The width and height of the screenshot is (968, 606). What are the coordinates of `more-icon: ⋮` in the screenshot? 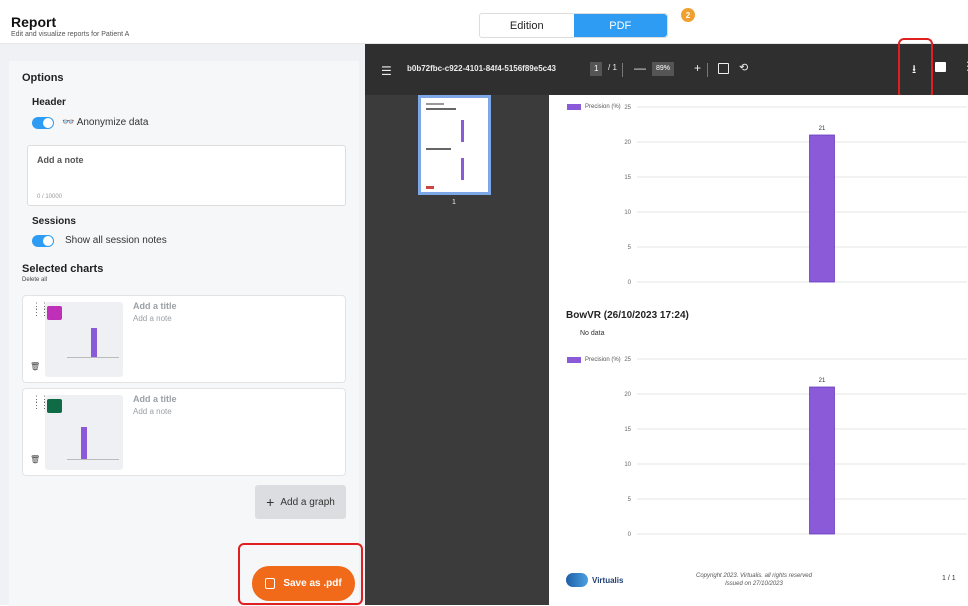 It's located at (965, 66).